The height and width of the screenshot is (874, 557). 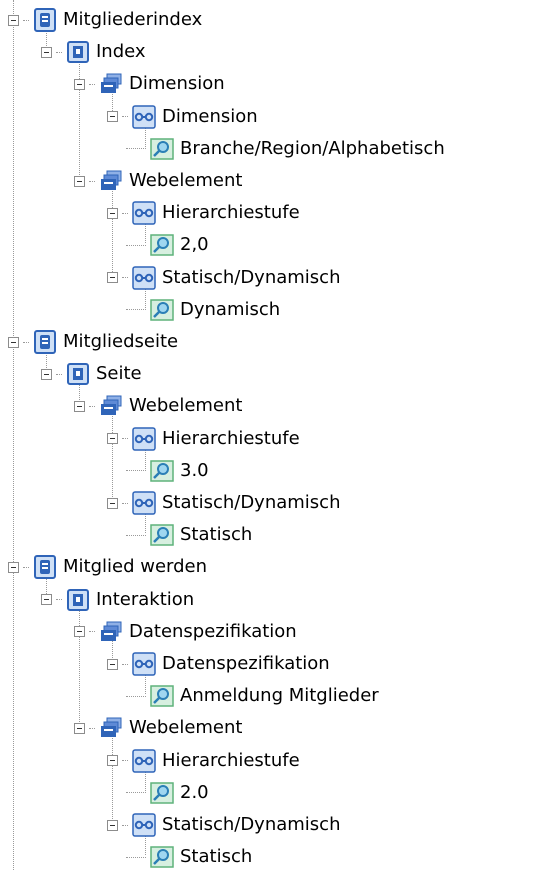 I want to click on tree-item-value: Anmeldung Mitglieder, so click(x=252, y=696).